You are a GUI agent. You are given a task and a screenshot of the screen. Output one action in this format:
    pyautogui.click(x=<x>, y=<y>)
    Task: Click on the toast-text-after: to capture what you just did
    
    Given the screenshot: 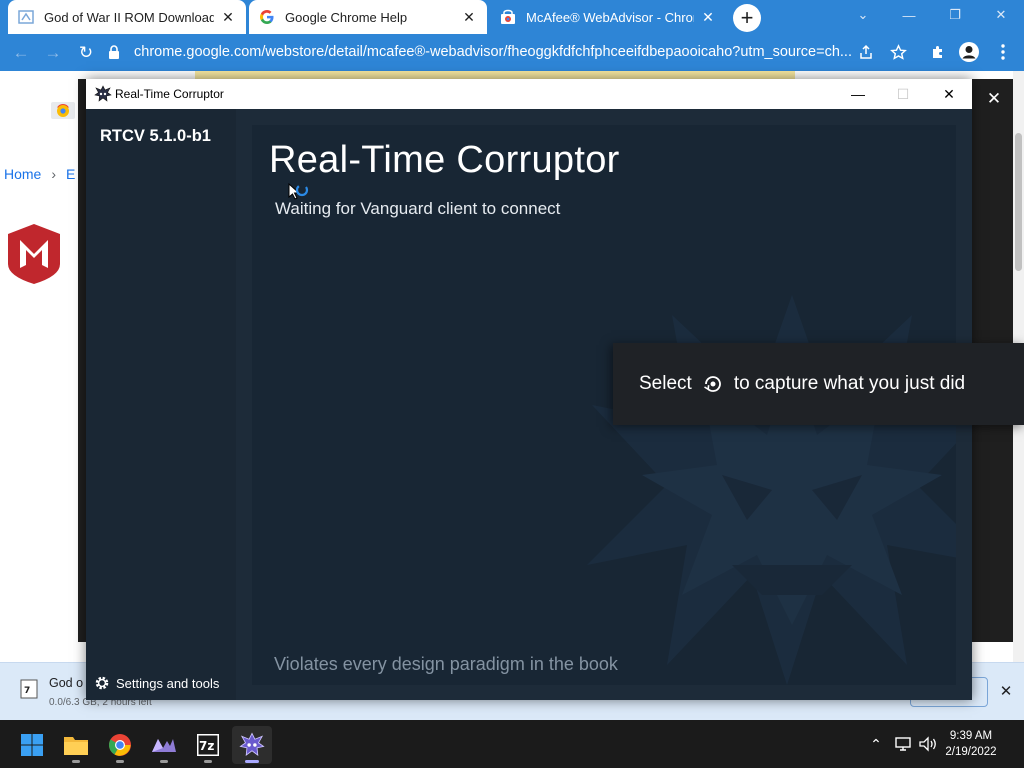 What is the action you would take?
    pyautogui.click(x=849, y=383)
    